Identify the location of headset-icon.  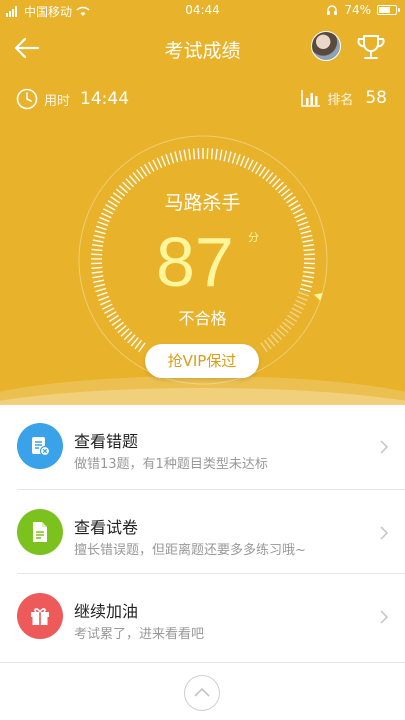
(332, 10).